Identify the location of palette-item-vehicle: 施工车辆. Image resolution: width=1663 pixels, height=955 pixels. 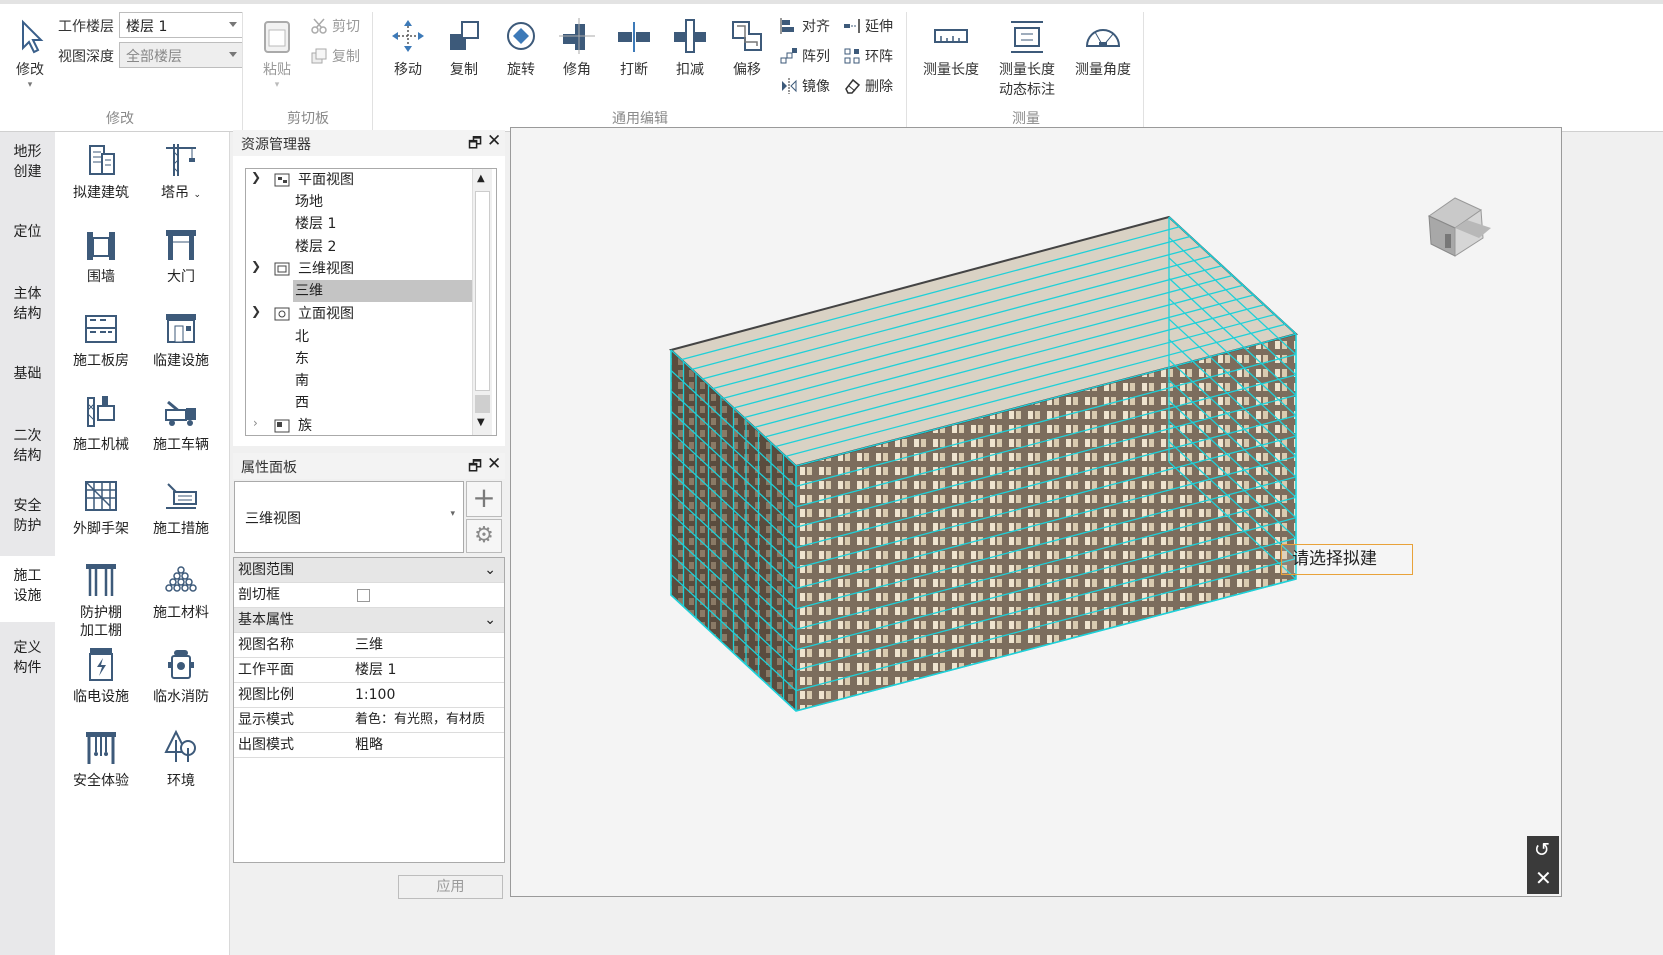
(181, 423).